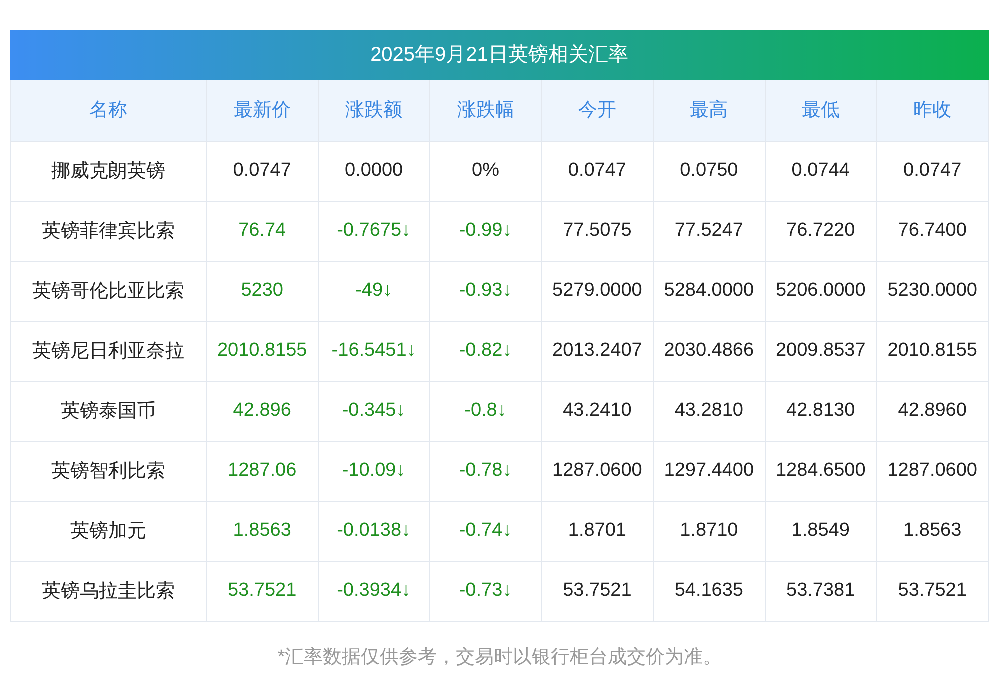 The height and width of the screenshot is (698, 1000). Describe the element at coordinates (374, 411) in the screenshot. I see `table-cell: -0.345↓` at that location.